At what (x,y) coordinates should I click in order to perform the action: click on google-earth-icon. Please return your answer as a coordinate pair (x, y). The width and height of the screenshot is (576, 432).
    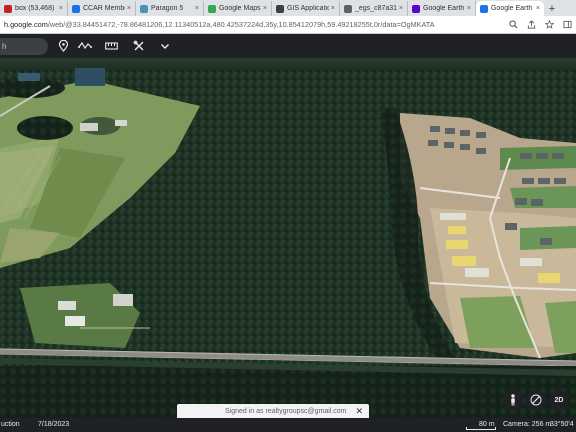
    Looking at the image, I should click on (484, 8).